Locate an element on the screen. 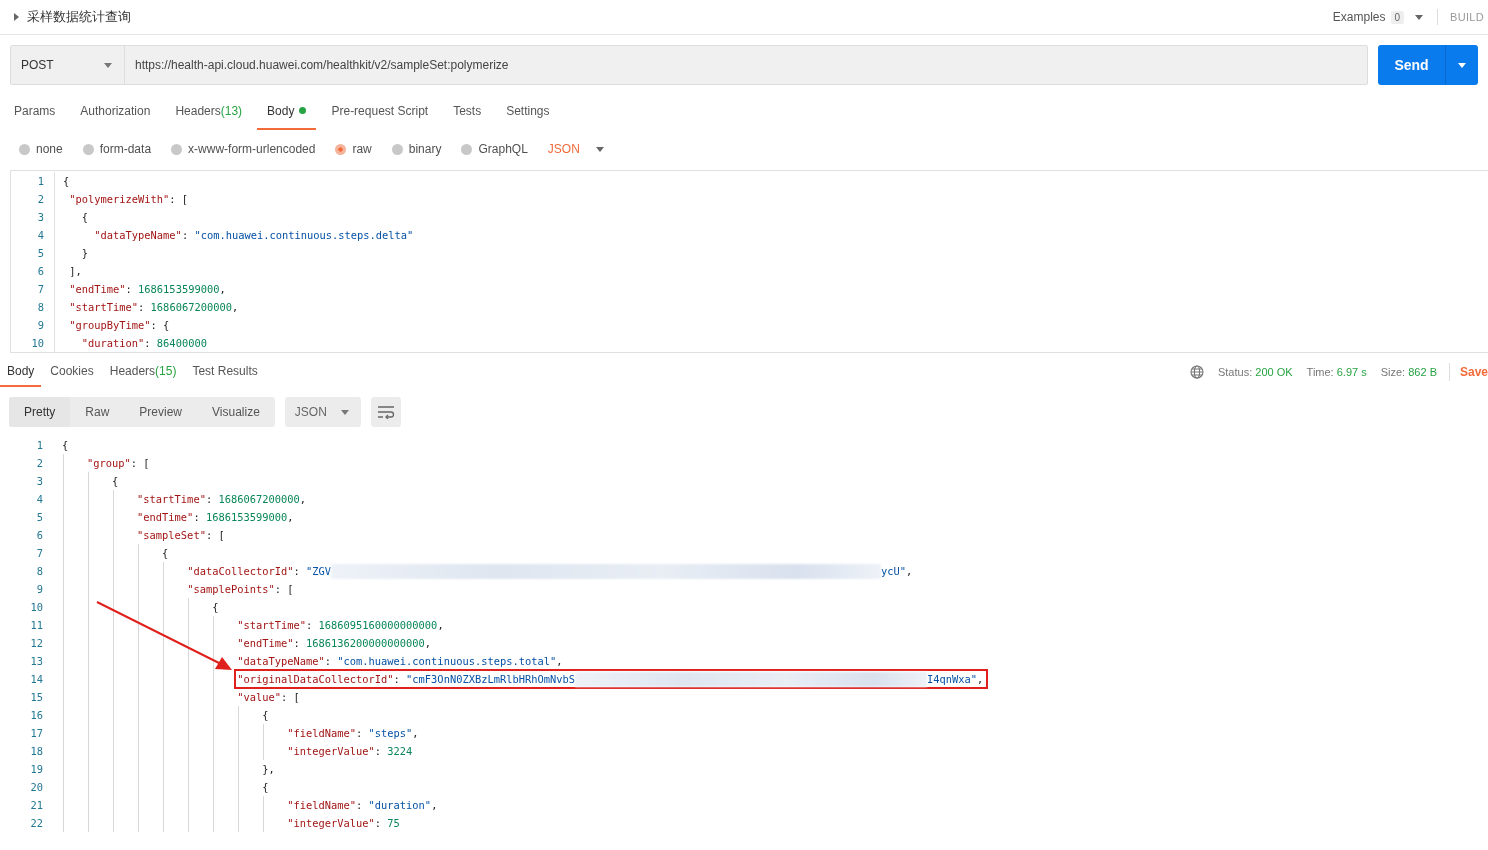 This screenshot has width=1488, height=850. line-number: 13 is located at coordinates (36, 661).